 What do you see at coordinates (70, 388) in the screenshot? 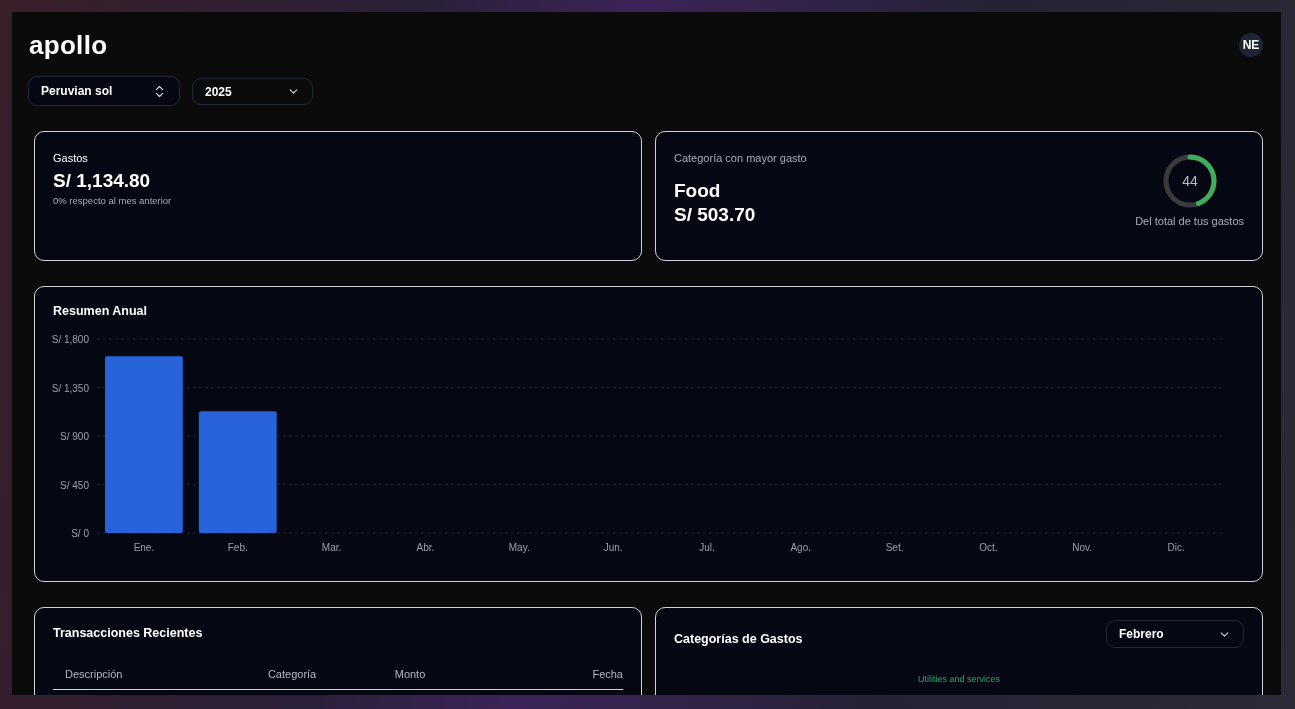
I see `axis-tick-label: S/ 1,350` at bounding box center [70, 388].